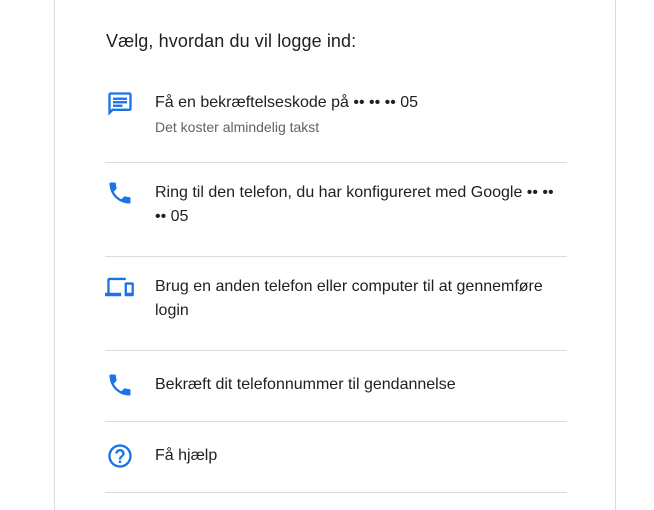 Image resolution: width=654 pixels, height=510 pixels. Describe the element at coordinates (231, 41) in the screenshot. I see `page-heading: Vælg, hvordan du vil logge ind:` at that location.